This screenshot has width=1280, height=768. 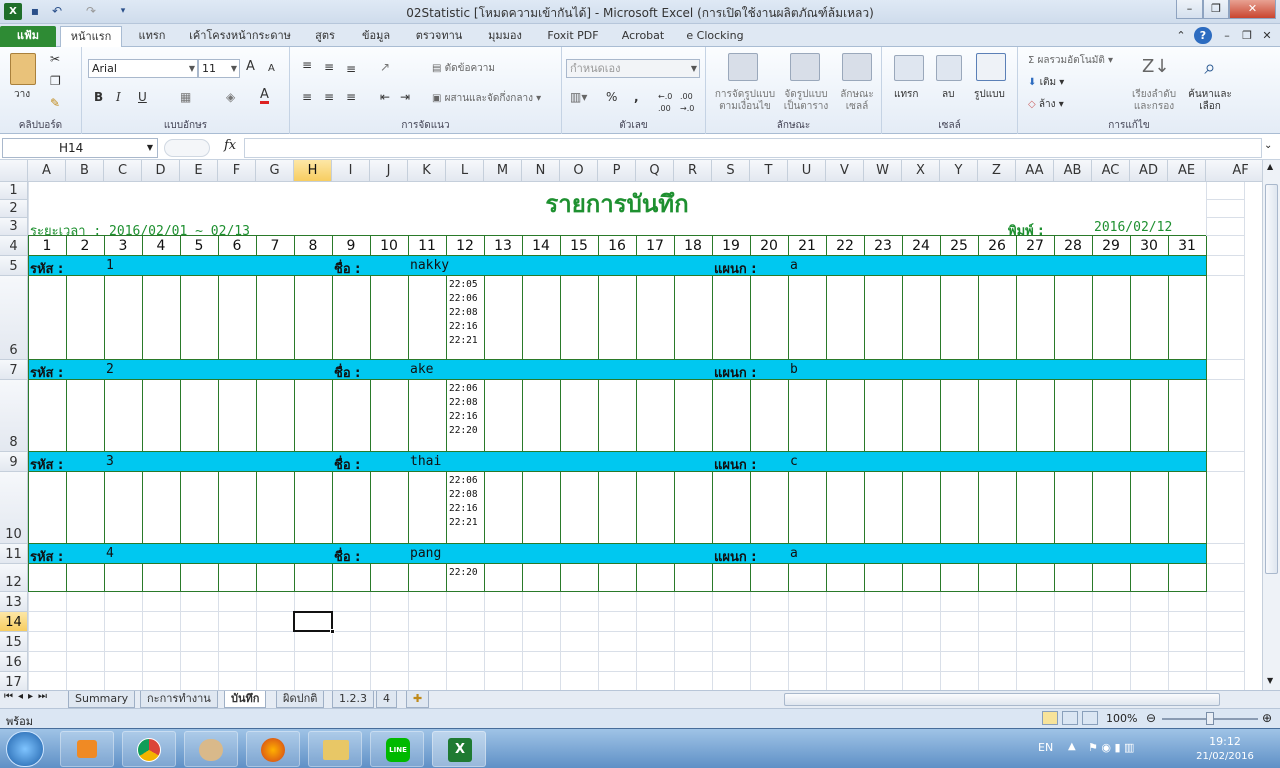 What do you see at coordinates (1046, 83) in the screenshot?
I see `fill-button: ⬇ เติม ▾` at bounding box center [1046, 83].